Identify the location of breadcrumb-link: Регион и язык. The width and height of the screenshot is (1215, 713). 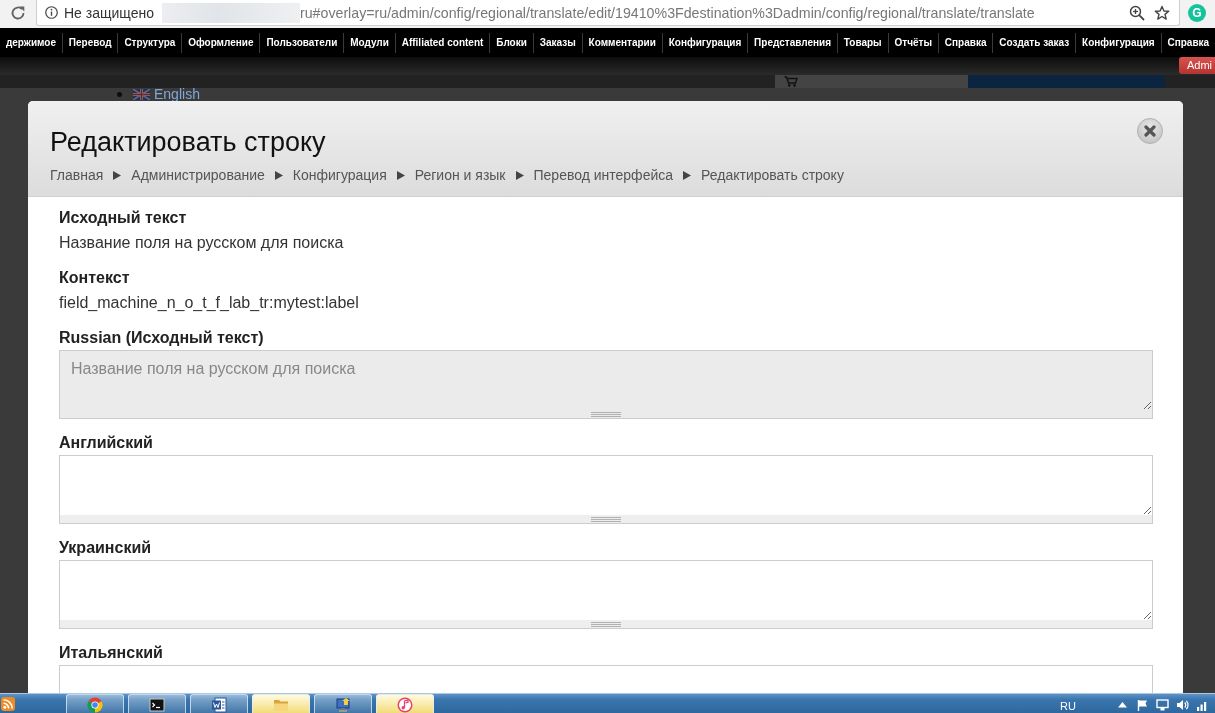
(460, 175).